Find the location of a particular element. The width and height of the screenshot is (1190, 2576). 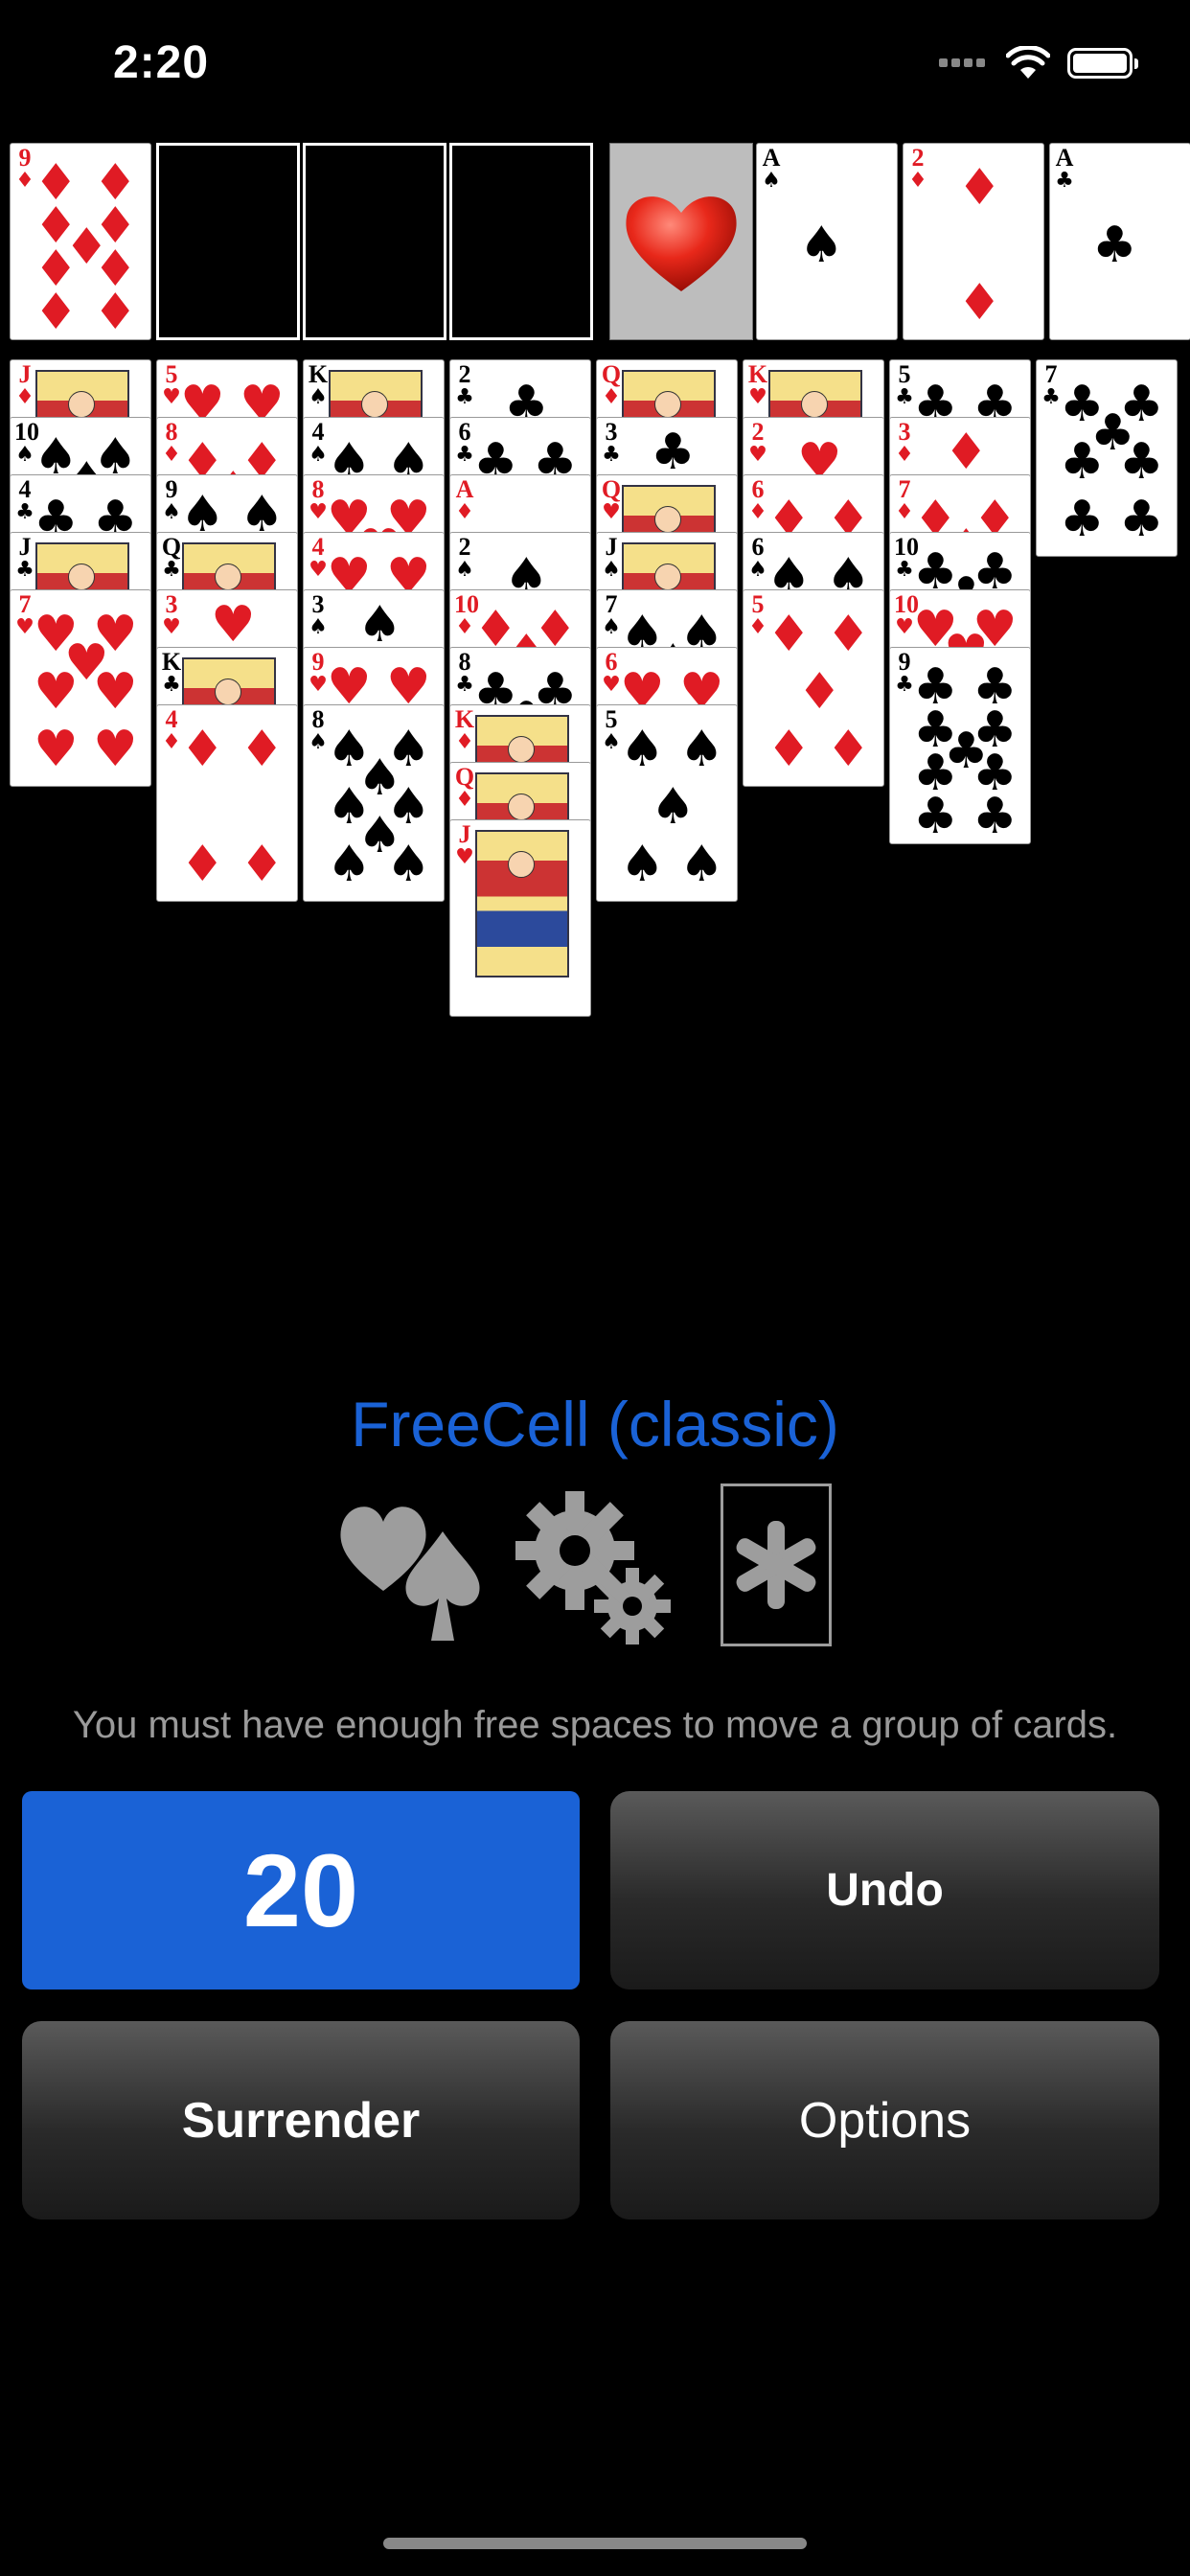

card-index: 7 ♠ is located at coordinates (611, 615).